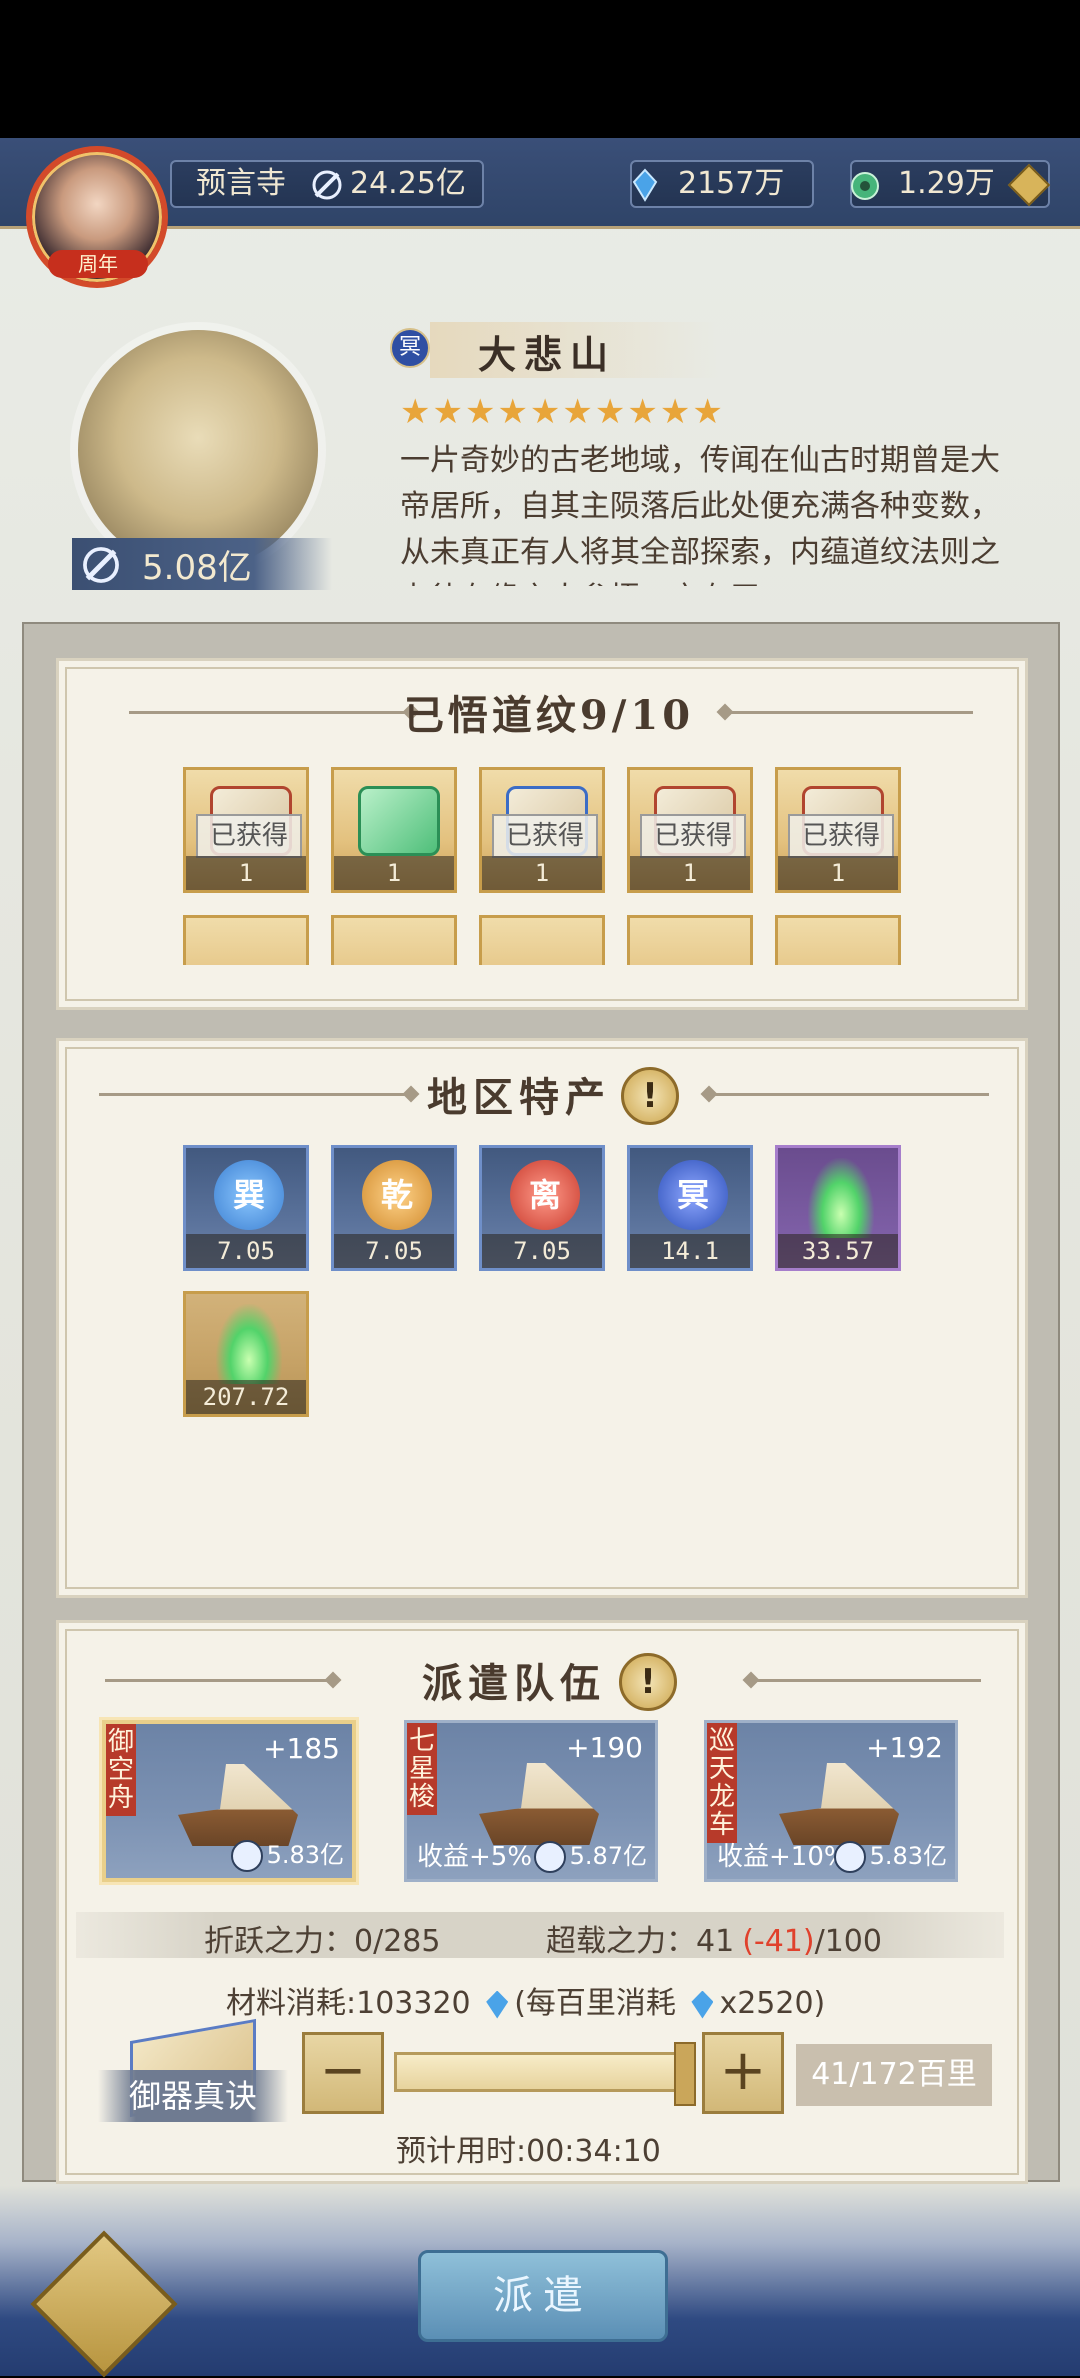 This screenshot has height=2378, width=1080. What do you see at coordinates (343, 2073) in the screenshot?
I see `decrease-button: −` at bounding box center [343, 2073].